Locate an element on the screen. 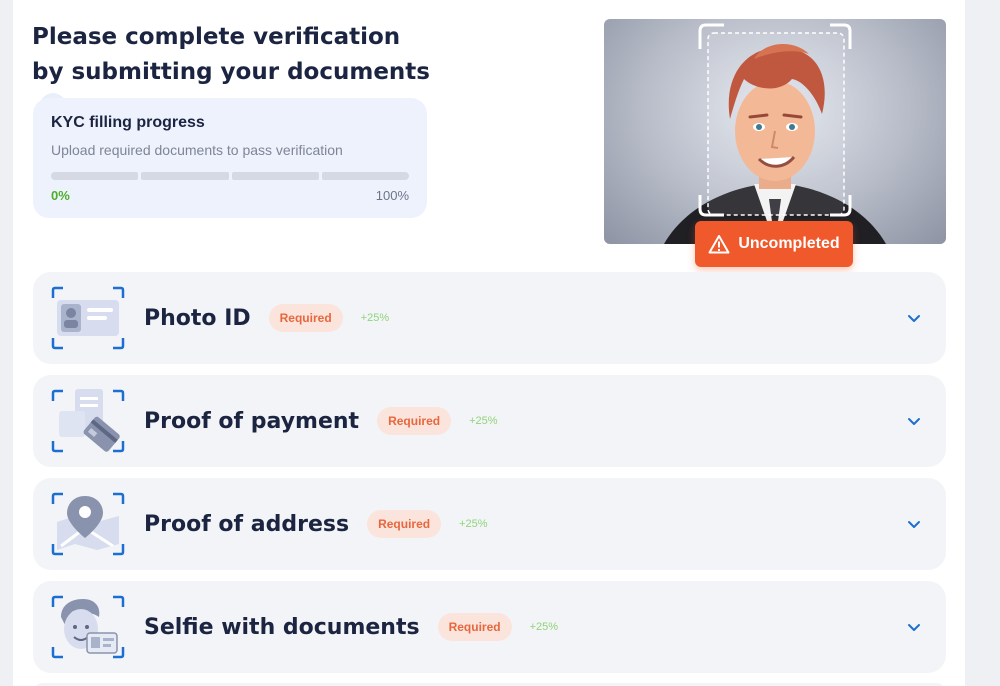 The image size is (1000, 686). status-label: Uncompleted is located at coordinates (789, 243).